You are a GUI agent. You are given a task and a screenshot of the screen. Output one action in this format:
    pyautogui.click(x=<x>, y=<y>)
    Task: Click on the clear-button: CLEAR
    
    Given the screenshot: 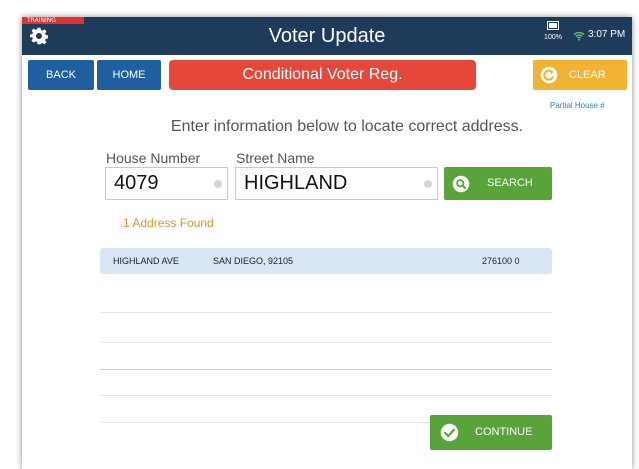 What is the action you would take?
    pyautogui.click(x=580, y=75)
    